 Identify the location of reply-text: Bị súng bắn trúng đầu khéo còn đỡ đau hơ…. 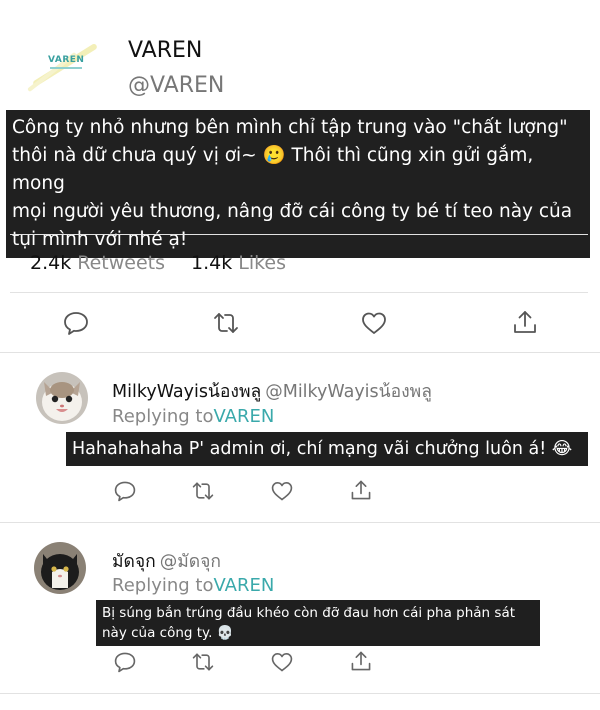
(318, 623).